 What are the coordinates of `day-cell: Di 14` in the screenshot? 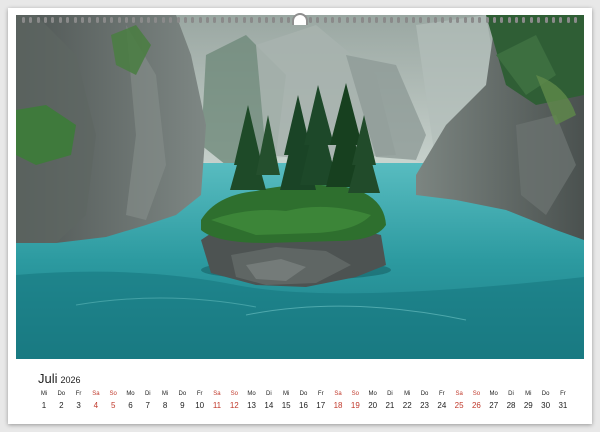 It's located at (269, 405).